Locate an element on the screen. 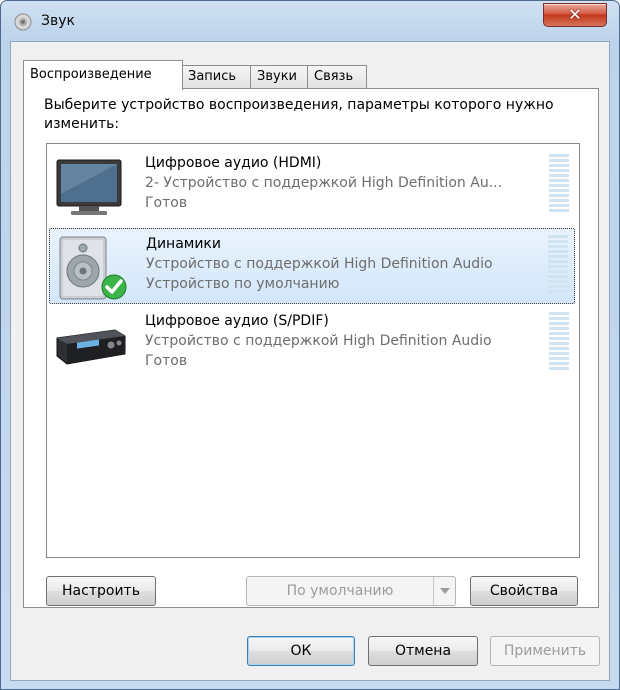  check-icon is located at coordinates (114, 287).